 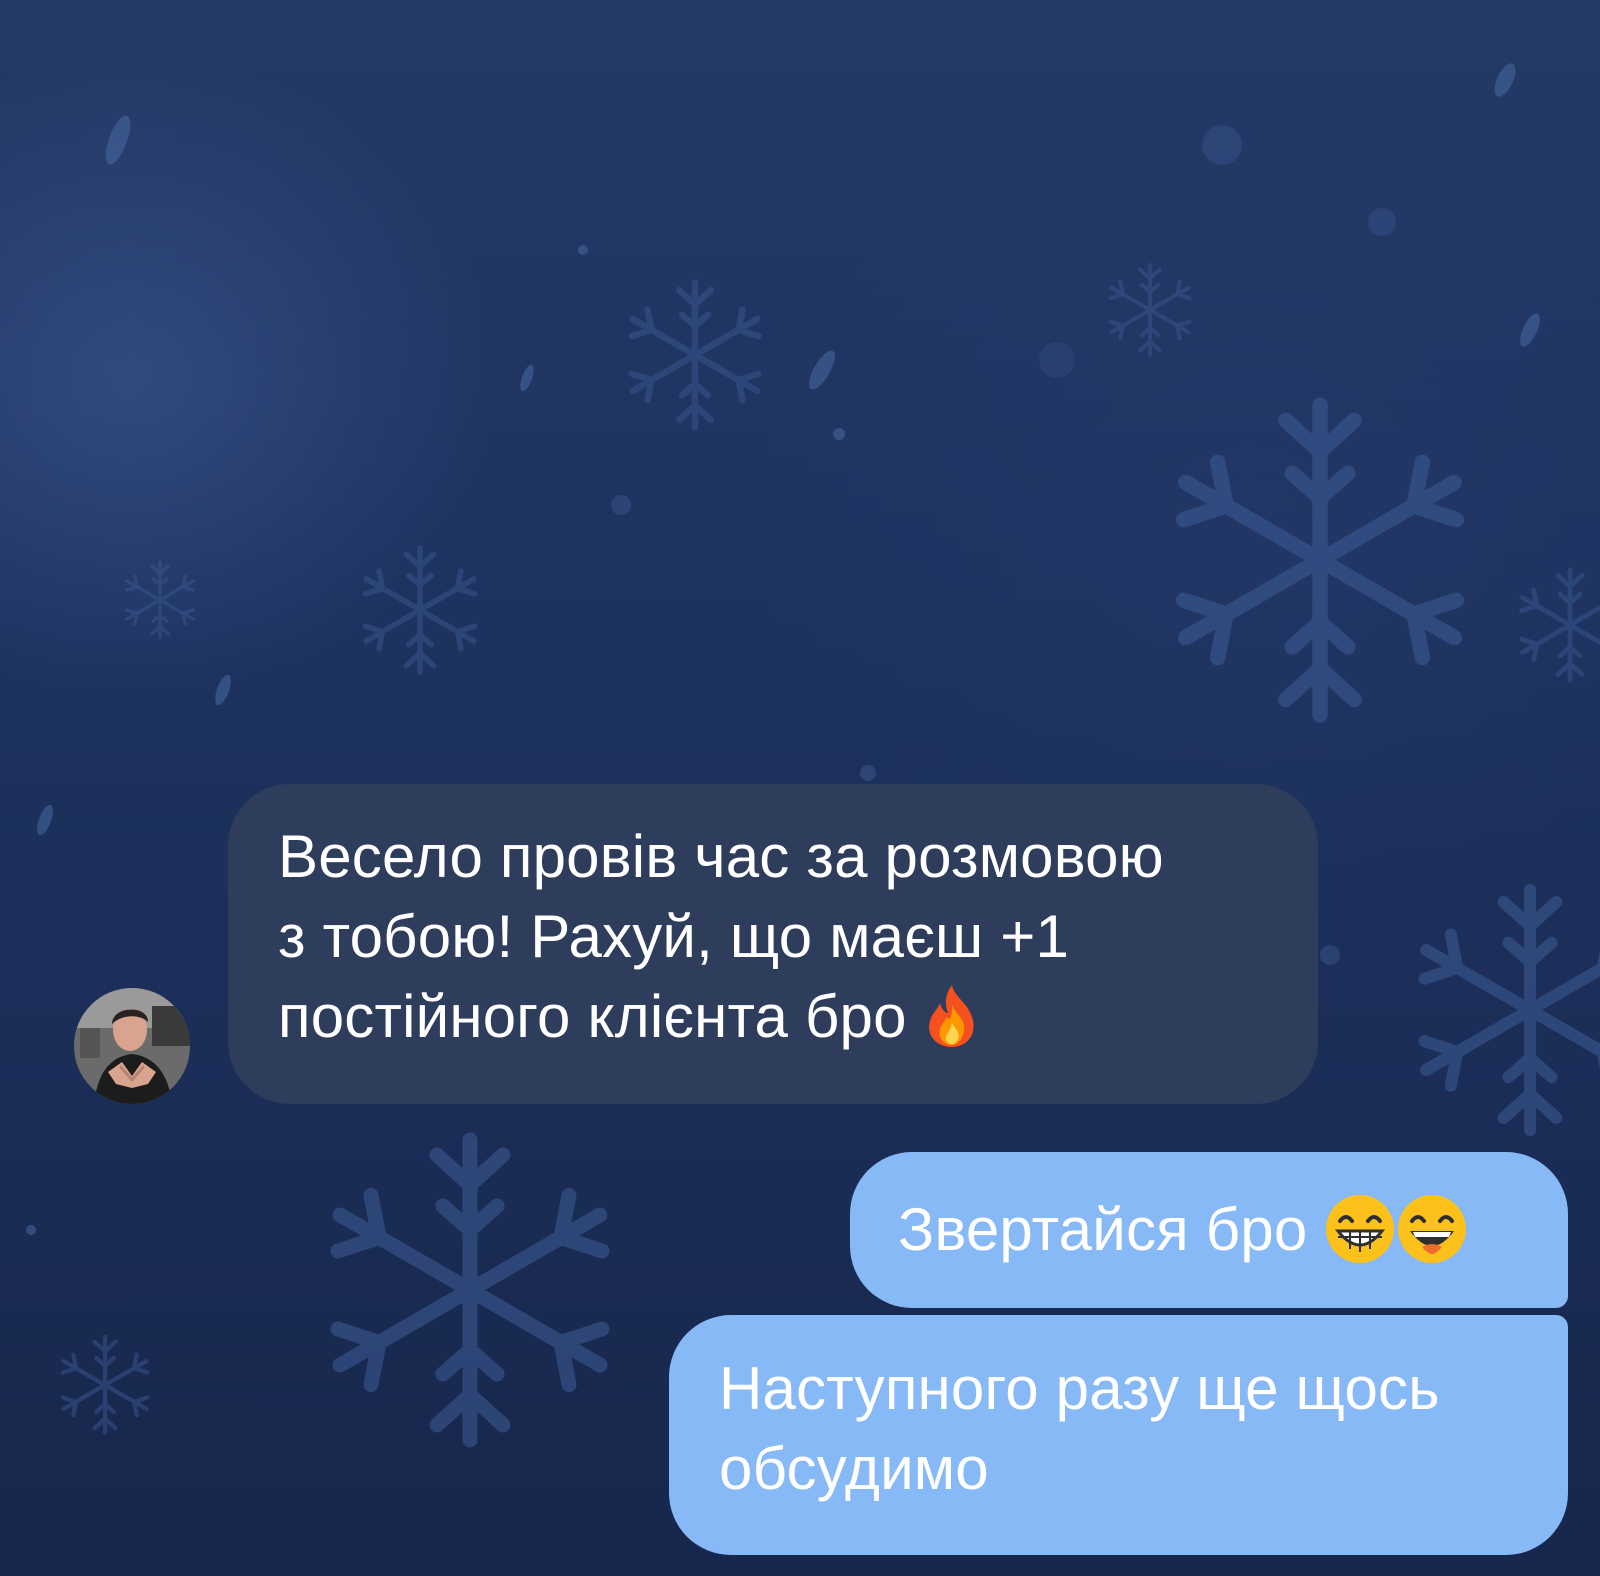 I want to click on outgoing-message-bubble: Звертайся бро, so click(x=1209, y=1230).